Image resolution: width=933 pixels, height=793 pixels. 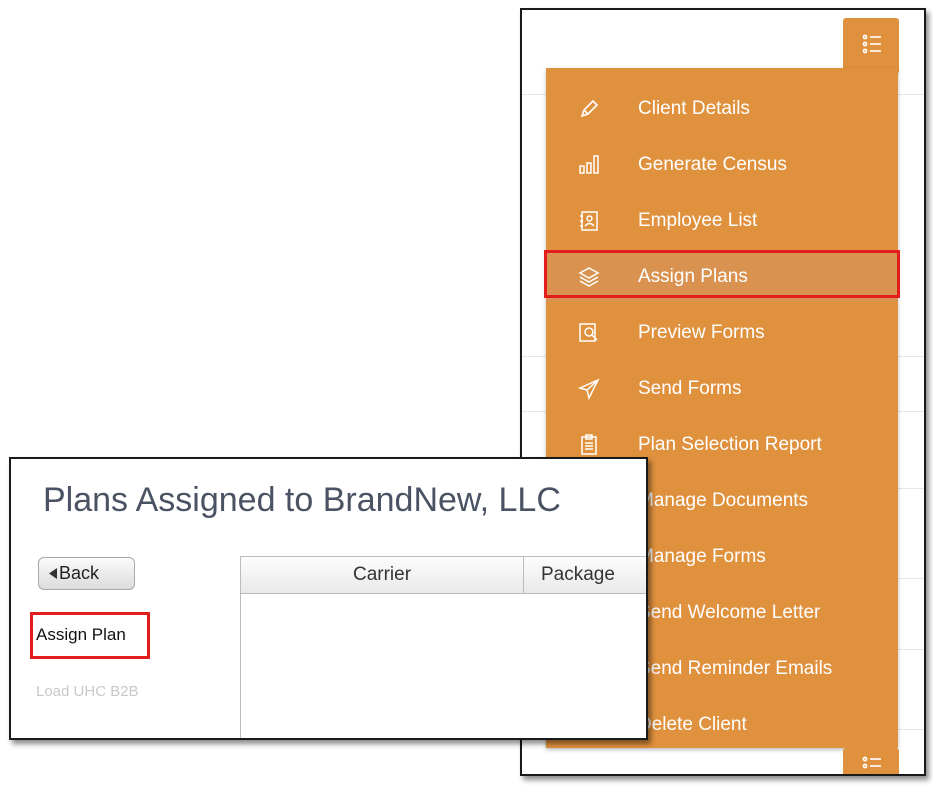 I want to click on menu-item-label: Manage Documents, so click(x=723, y=500).